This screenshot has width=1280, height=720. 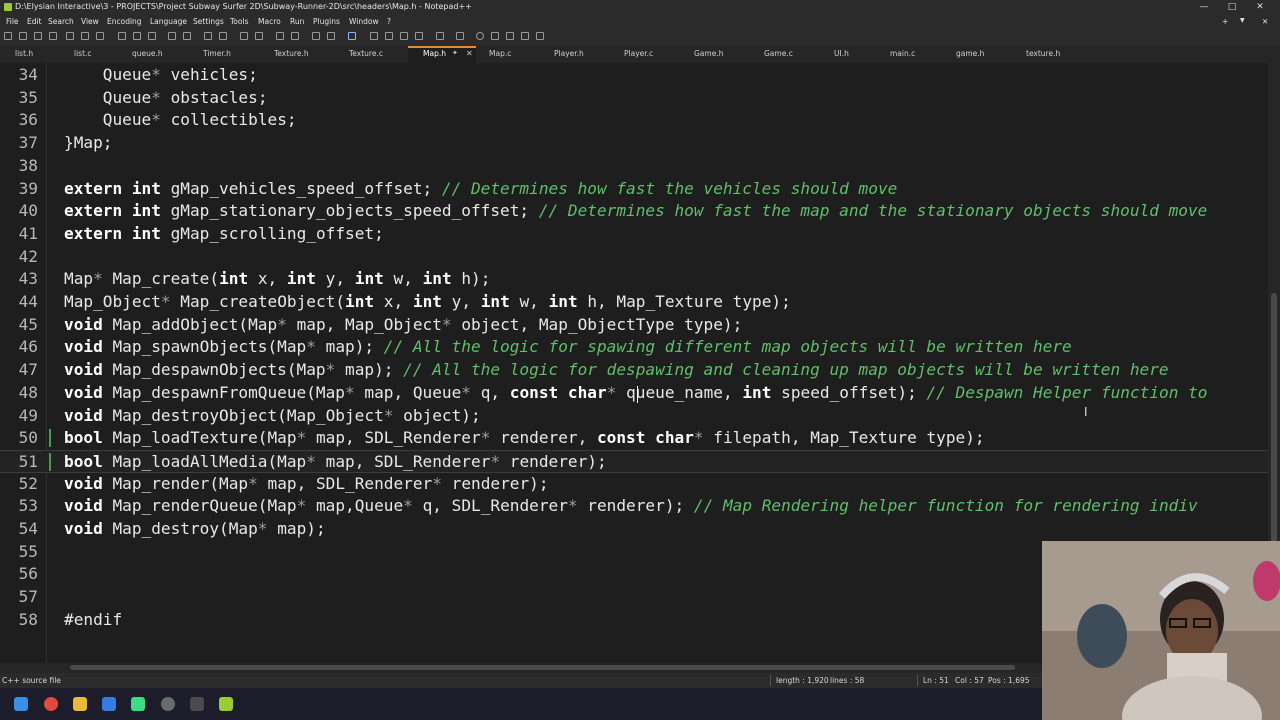 I want to click on run-macro-multiple-icon, so click(x=525, y=36).